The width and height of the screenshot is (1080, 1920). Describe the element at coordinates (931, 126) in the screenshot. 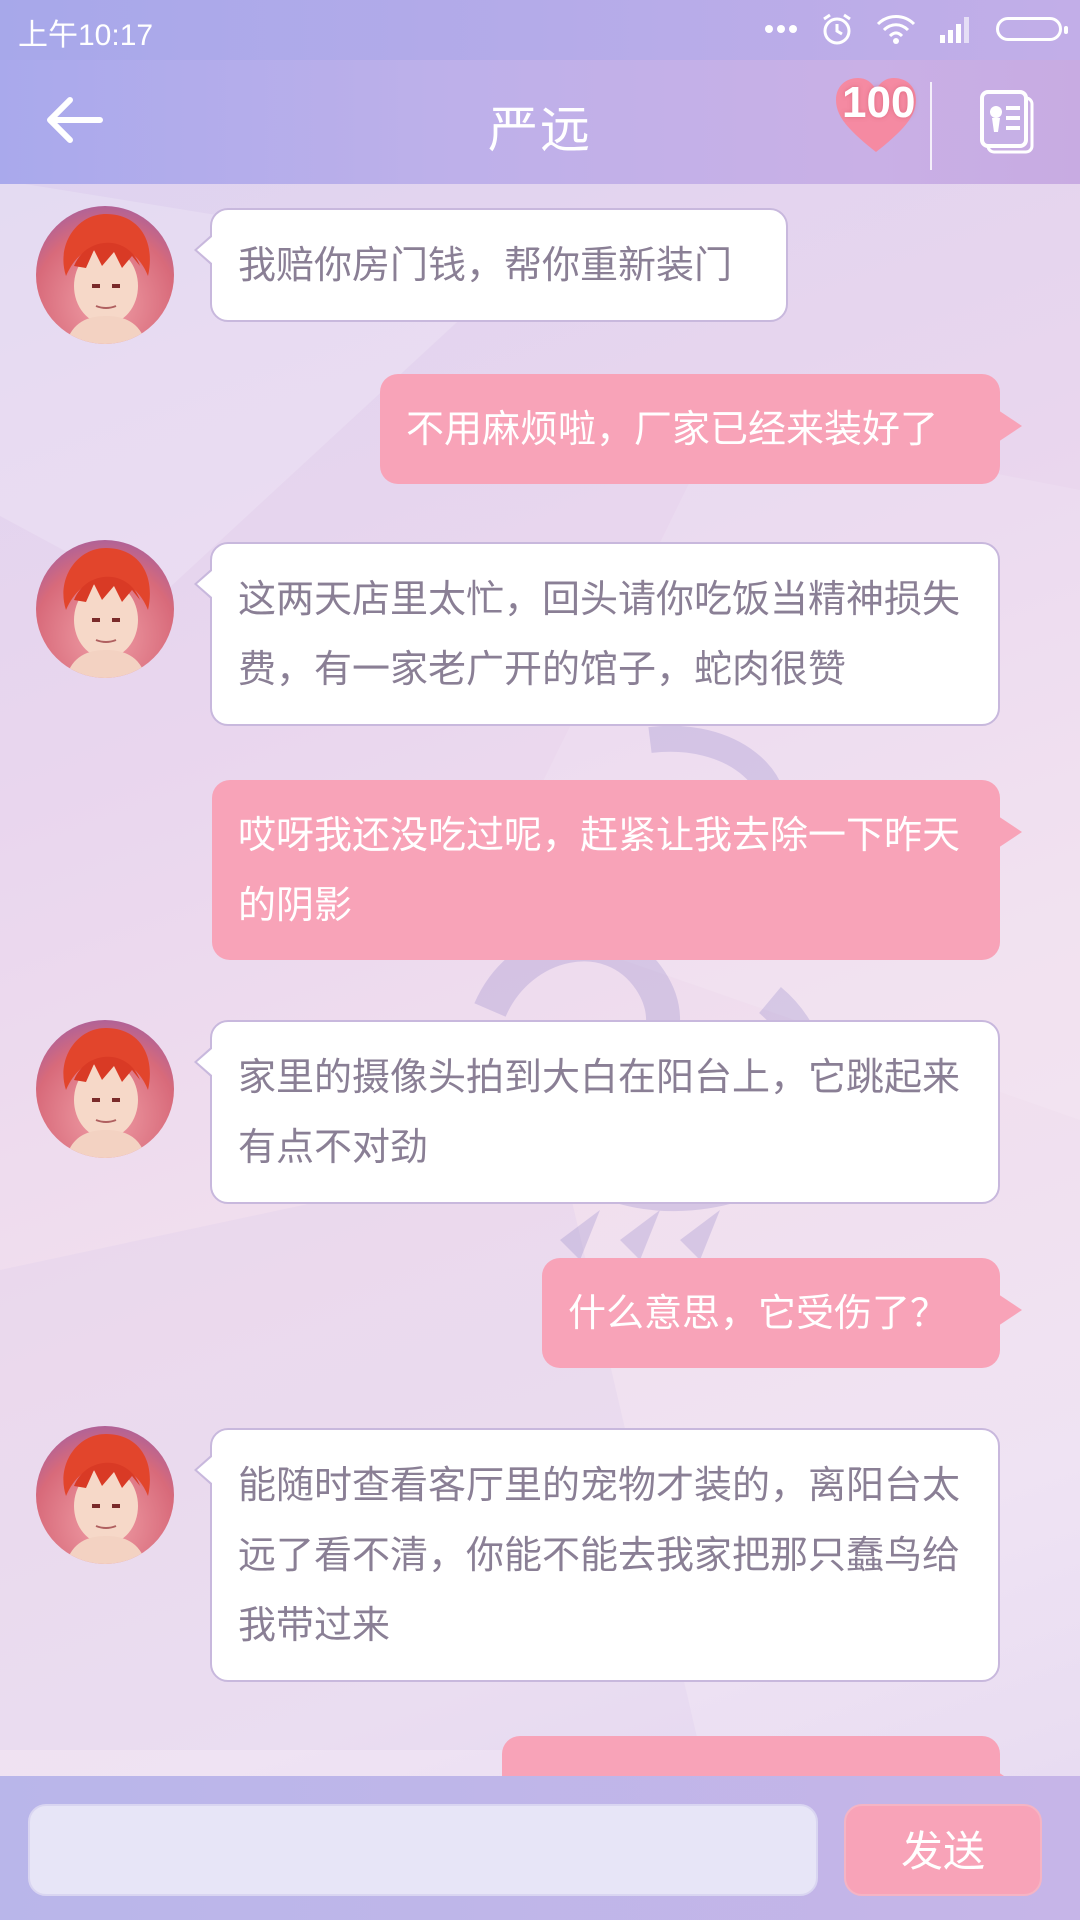

I see `header-divider` at that location.